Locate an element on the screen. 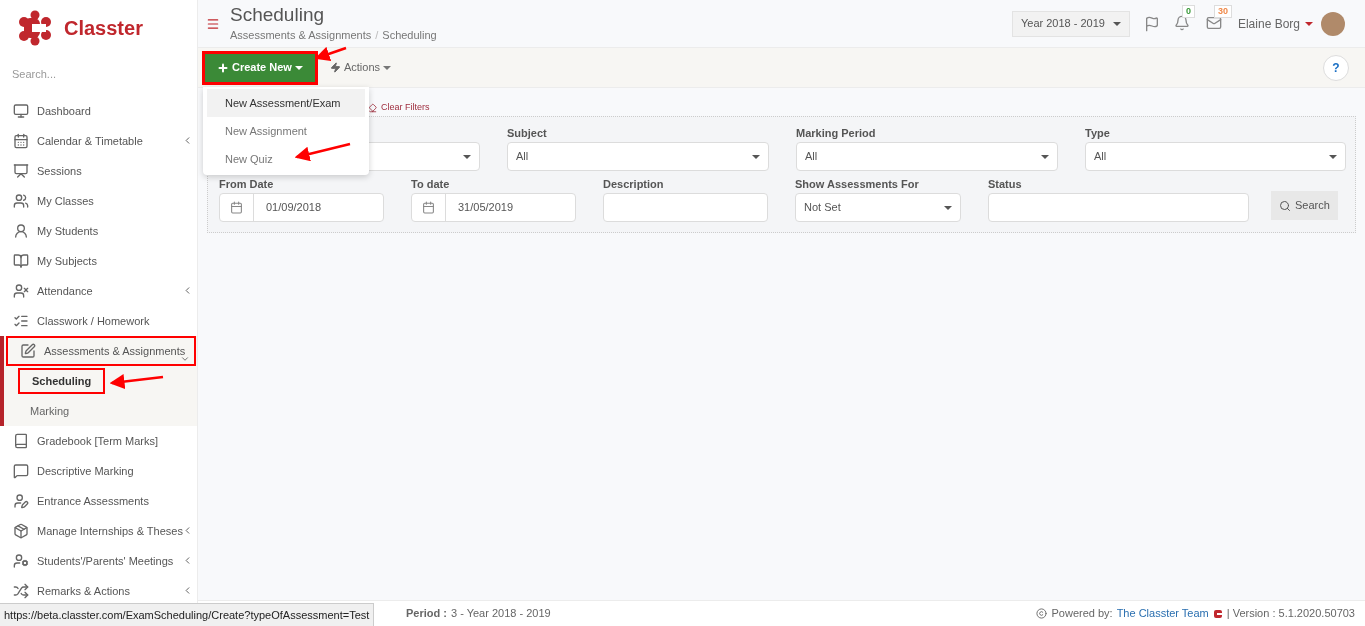 Image resolution: width=1365 pixels, height=626 pixels. field-label: Type is located at coordinates (1097, 133).